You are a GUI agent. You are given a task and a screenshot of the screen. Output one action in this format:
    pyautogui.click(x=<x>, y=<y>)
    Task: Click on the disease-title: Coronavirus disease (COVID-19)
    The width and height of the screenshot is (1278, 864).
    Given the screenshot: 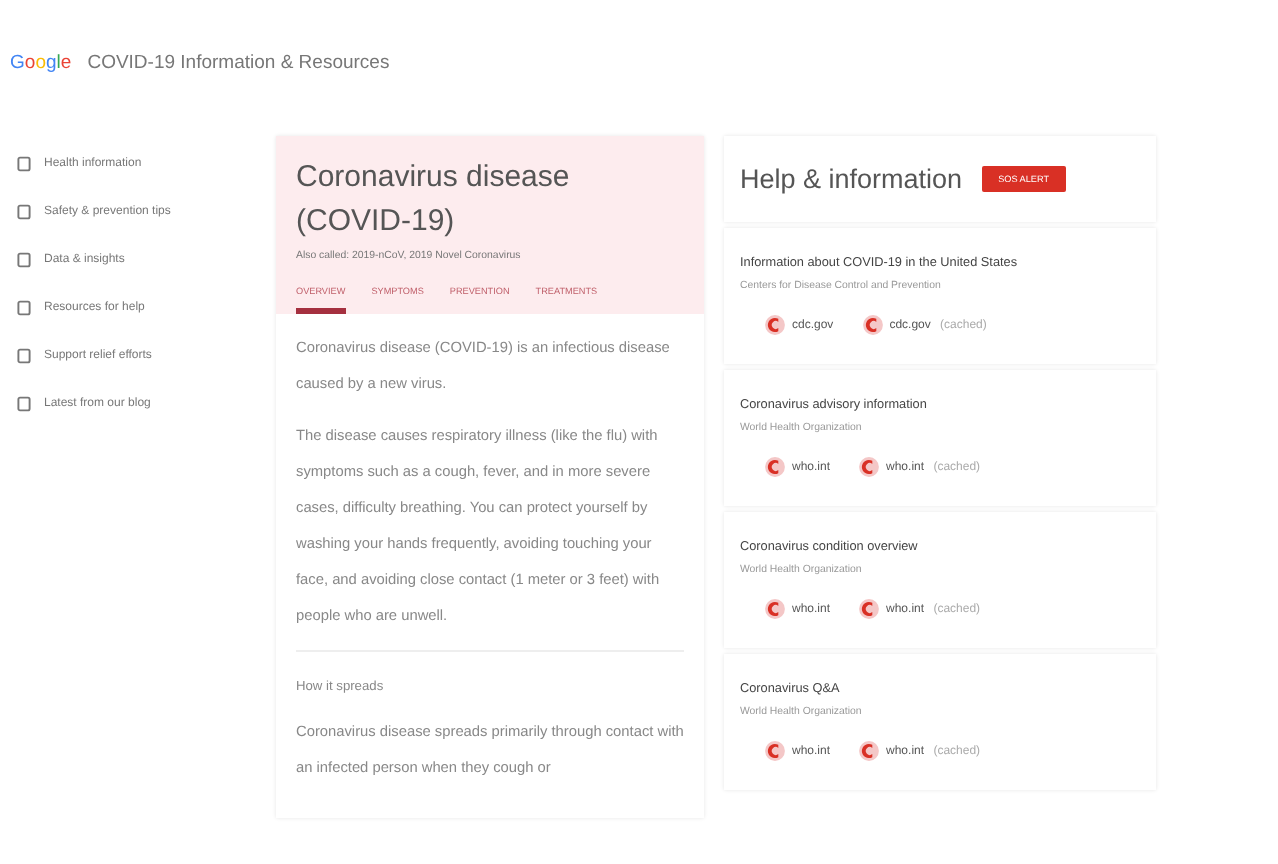 What is the action you would take?
    pyautogui.click(x=434, y=200)
    